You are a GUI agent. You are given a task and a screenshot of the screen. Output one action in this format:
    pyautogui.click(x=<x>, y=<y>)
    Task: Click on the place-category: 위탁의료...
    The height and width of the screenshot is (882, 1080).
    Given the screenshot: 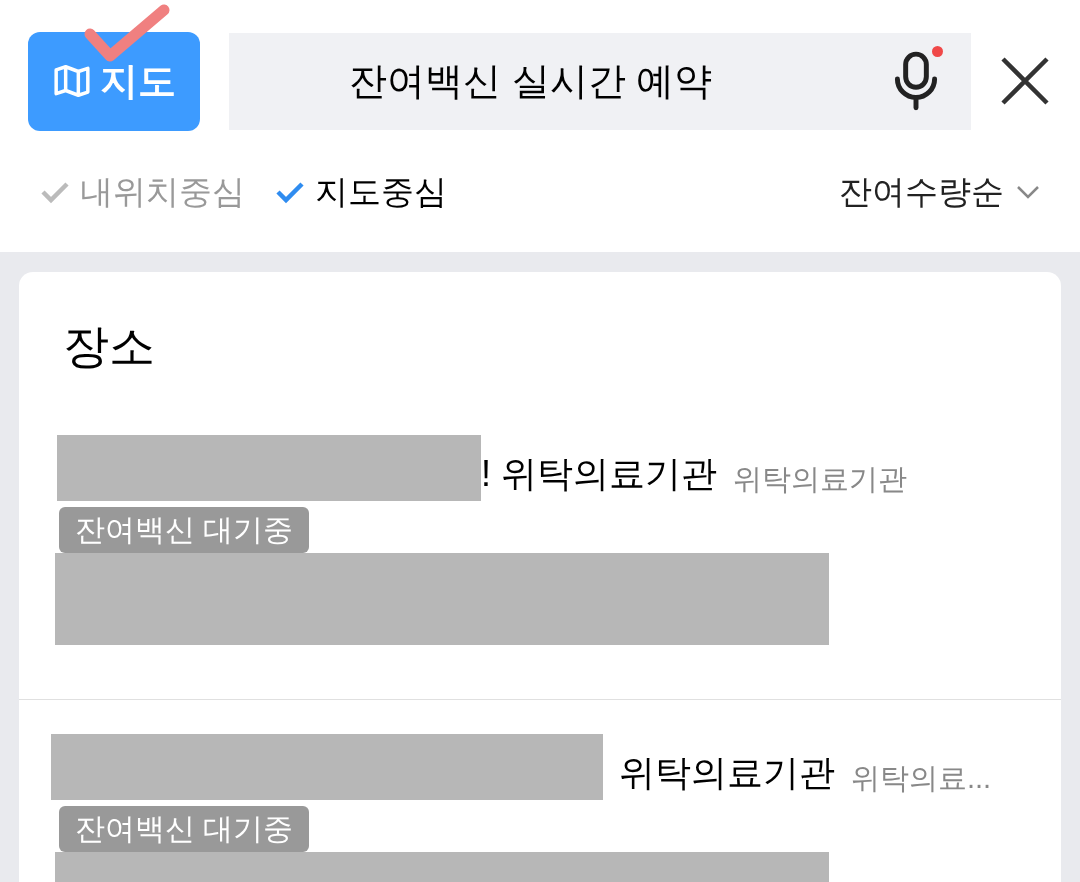 What is the action you would take?
    pyautogui.click(x=921, y=778)
    